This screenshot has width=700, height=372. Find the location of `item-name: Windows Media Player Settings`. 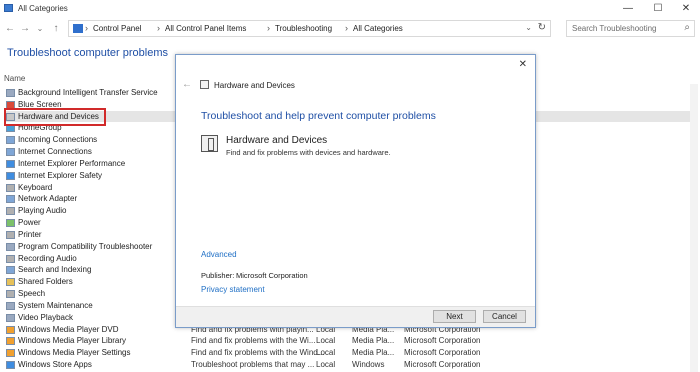

item-name: Windows Media Player Settings is located at coordinates (74, 353).